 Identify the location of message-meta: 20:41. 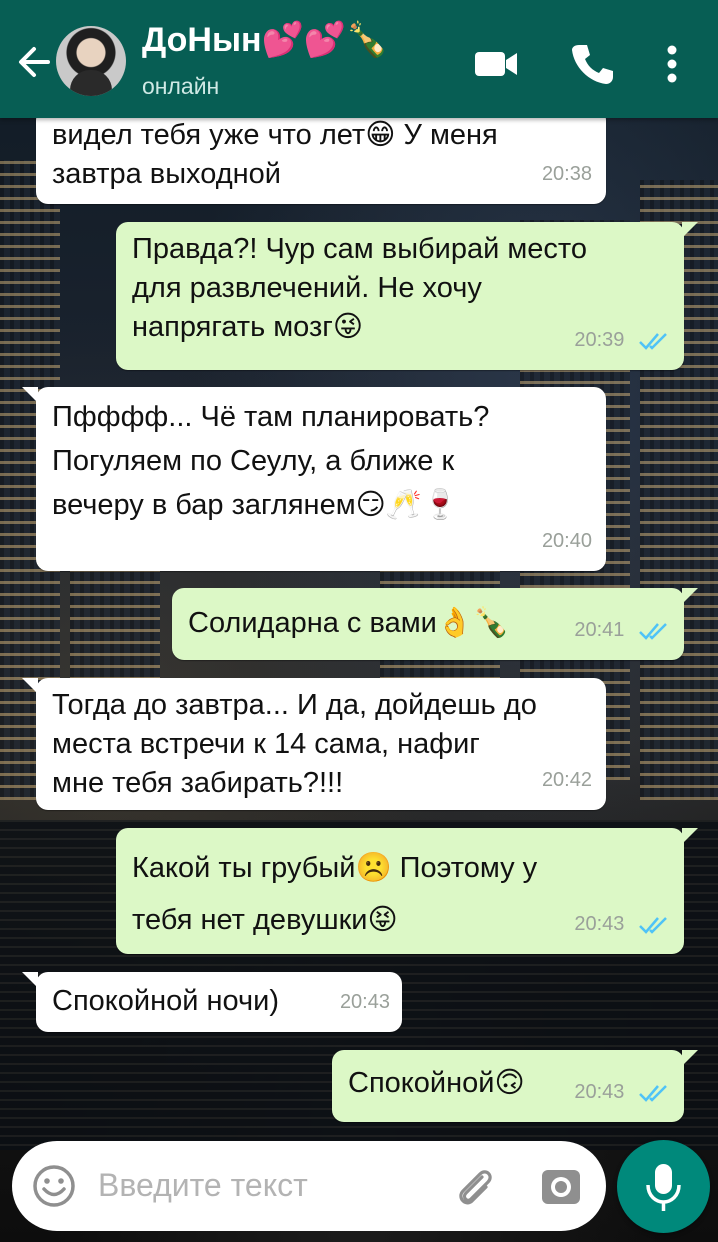
(622, 630).